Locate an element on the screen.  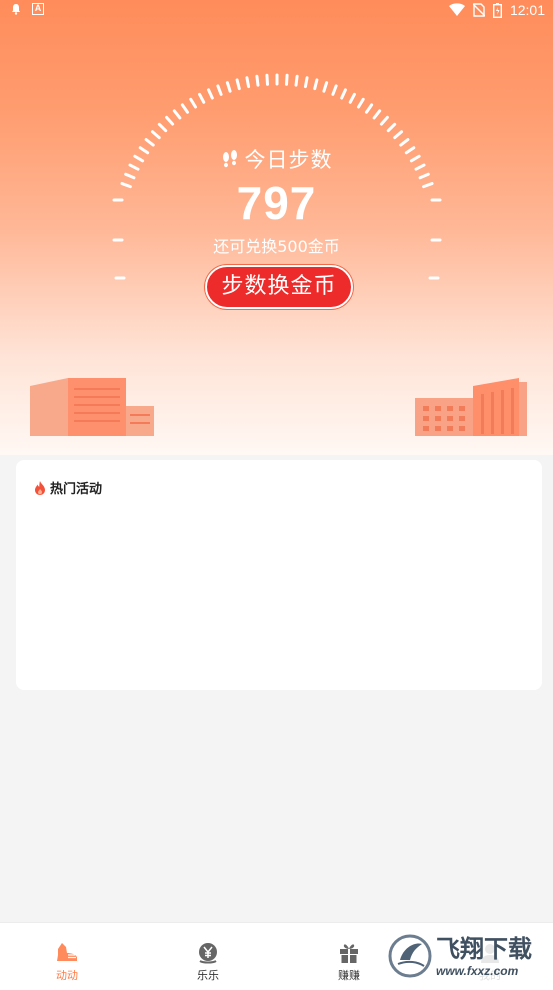
hot-activities-header: 热门活动 is located at coordinates (68, 487).